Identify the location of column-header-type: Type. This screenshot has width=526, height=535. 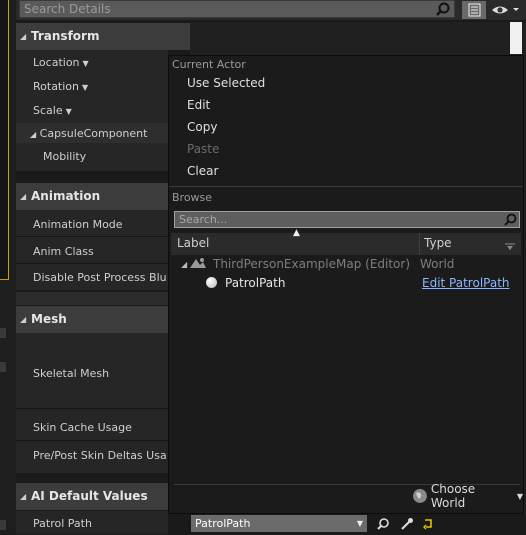
(438, 243).